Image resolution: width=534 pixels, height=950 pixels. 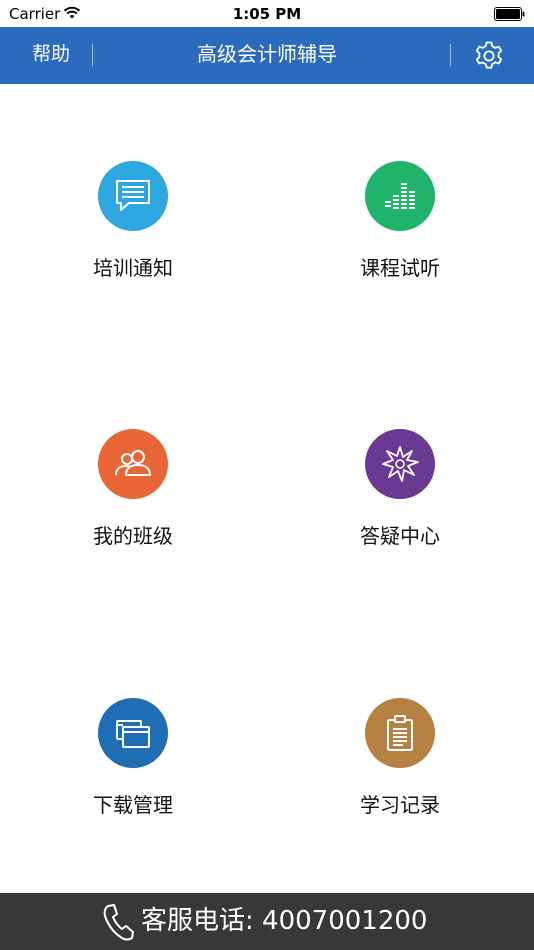 What do you see at coordinates (400, 805) in the screenshot?
I see `tile-label: 学习记录` at bounding box center [400, 805].